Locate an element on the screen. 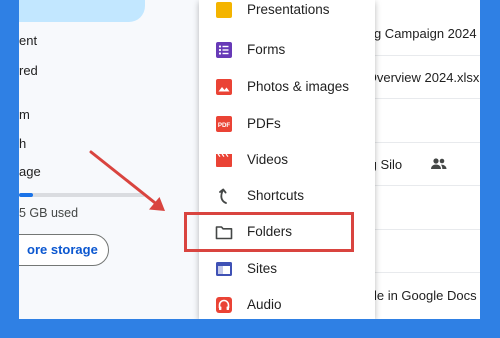 Image resolution: width=500 pixels, height=338 pixels. pdf-icon: PDF is located at coordinates (224, 124).